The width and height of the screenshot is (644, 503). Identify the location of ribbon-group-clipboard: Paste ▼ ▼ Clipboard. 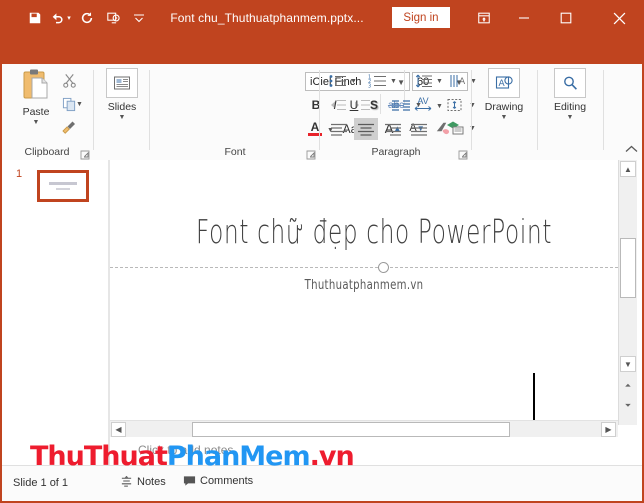
(47, 112).